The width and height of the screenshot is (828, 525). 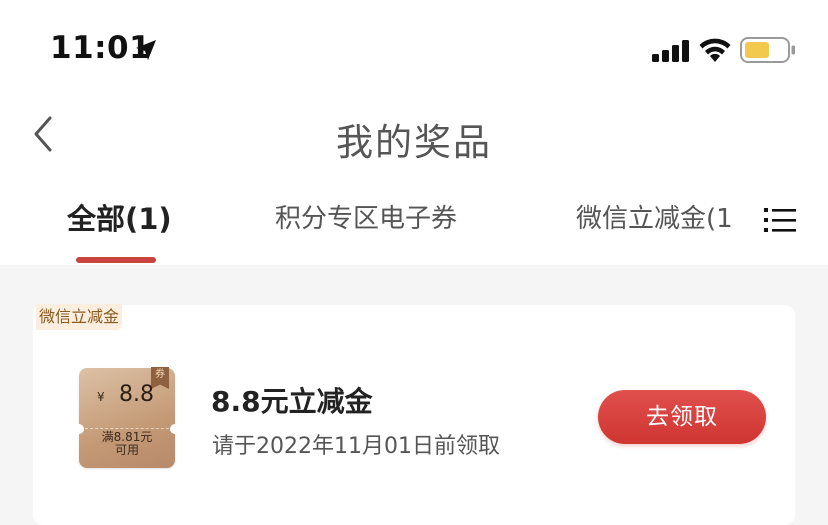 I want to click on location-arrow-icon, so click(x=146, y=50).